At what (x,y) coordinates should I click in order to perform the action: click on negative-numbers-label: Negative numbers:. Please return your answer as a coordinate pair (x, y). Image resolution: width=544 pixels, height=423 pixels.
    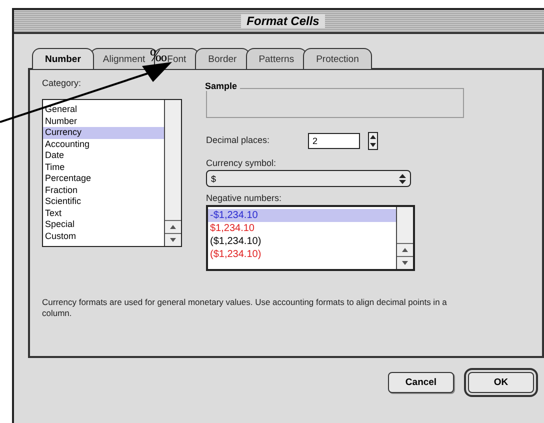
    Looking at the image, I should click on (244, 198).